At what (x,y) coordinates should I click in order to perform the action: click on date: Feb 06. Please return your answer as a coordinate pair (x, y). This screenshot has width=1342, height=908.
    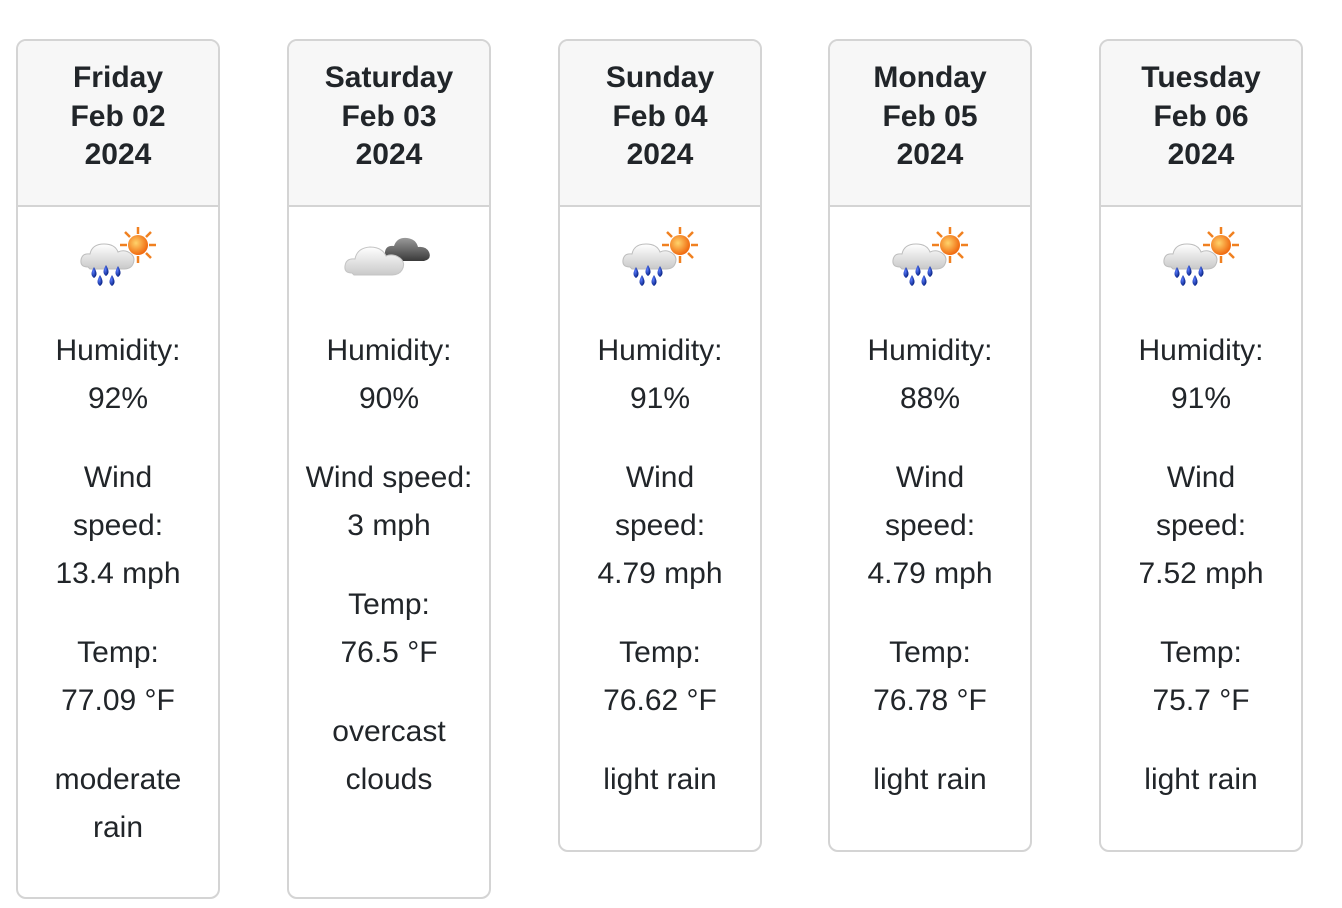
    Looking at the image, I should click on (1201, 116).